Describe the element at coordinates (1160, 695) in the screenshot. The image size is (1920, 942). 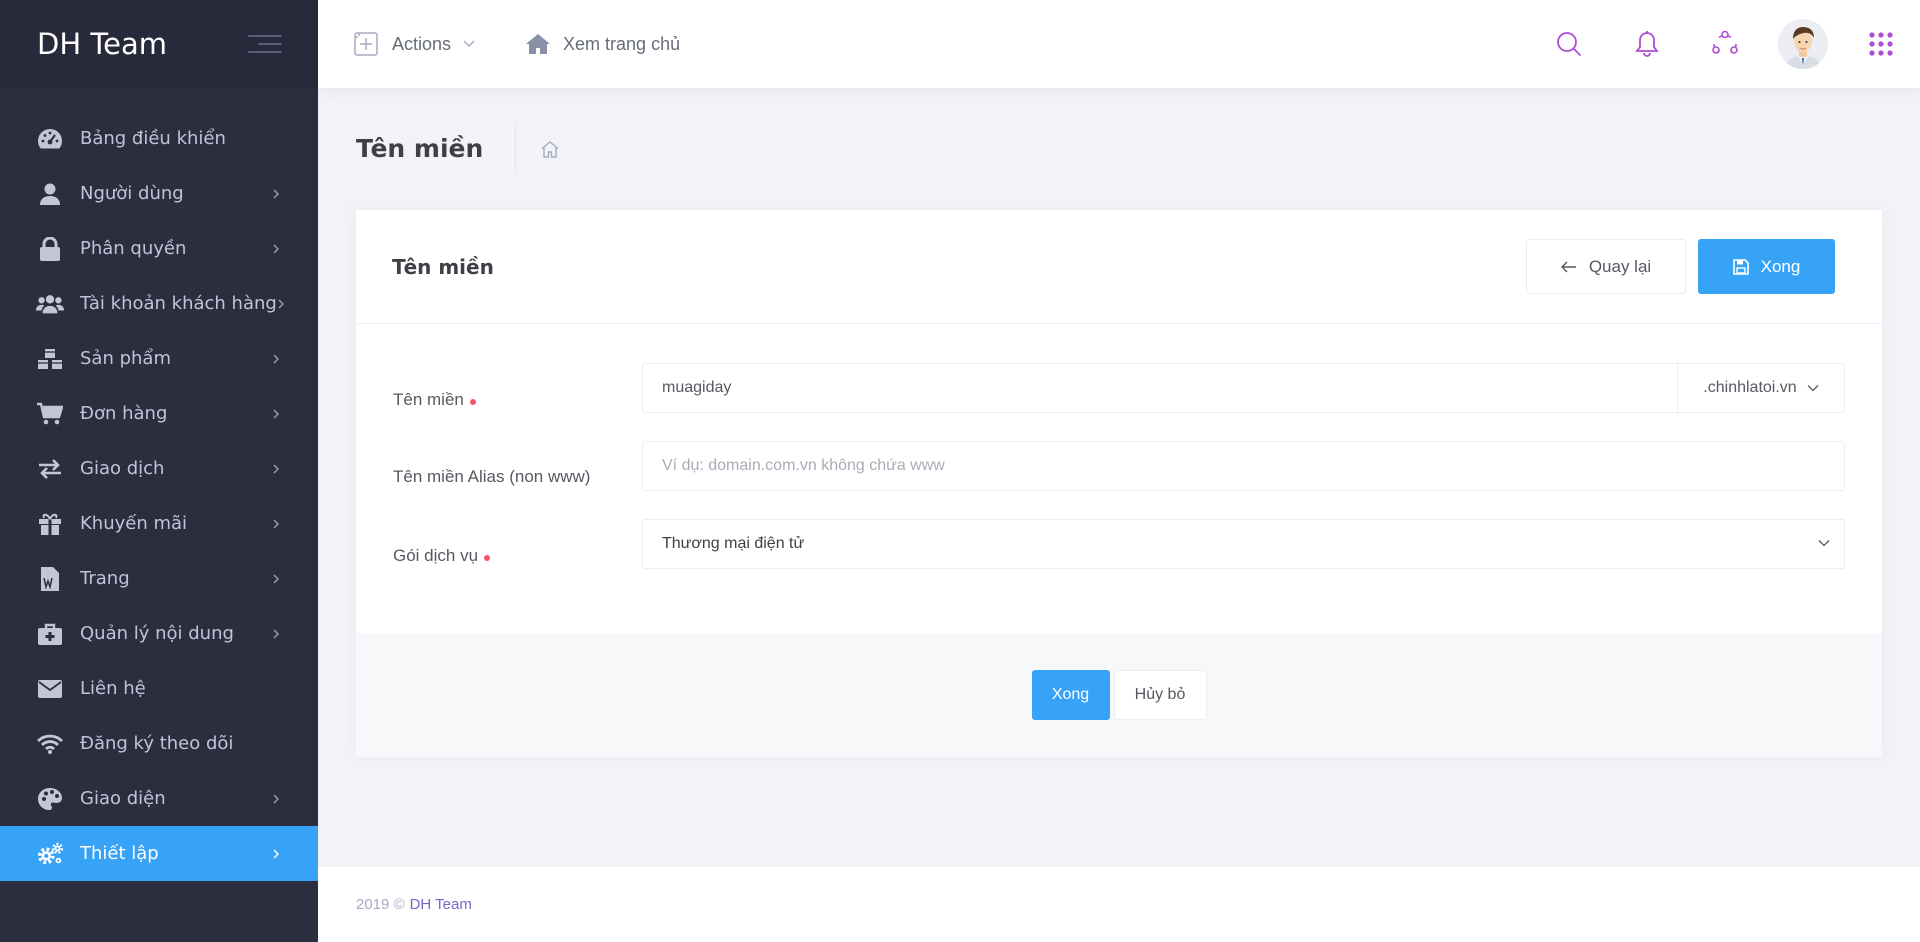
I see `cancel-button: Hủy bỏ` at that location.